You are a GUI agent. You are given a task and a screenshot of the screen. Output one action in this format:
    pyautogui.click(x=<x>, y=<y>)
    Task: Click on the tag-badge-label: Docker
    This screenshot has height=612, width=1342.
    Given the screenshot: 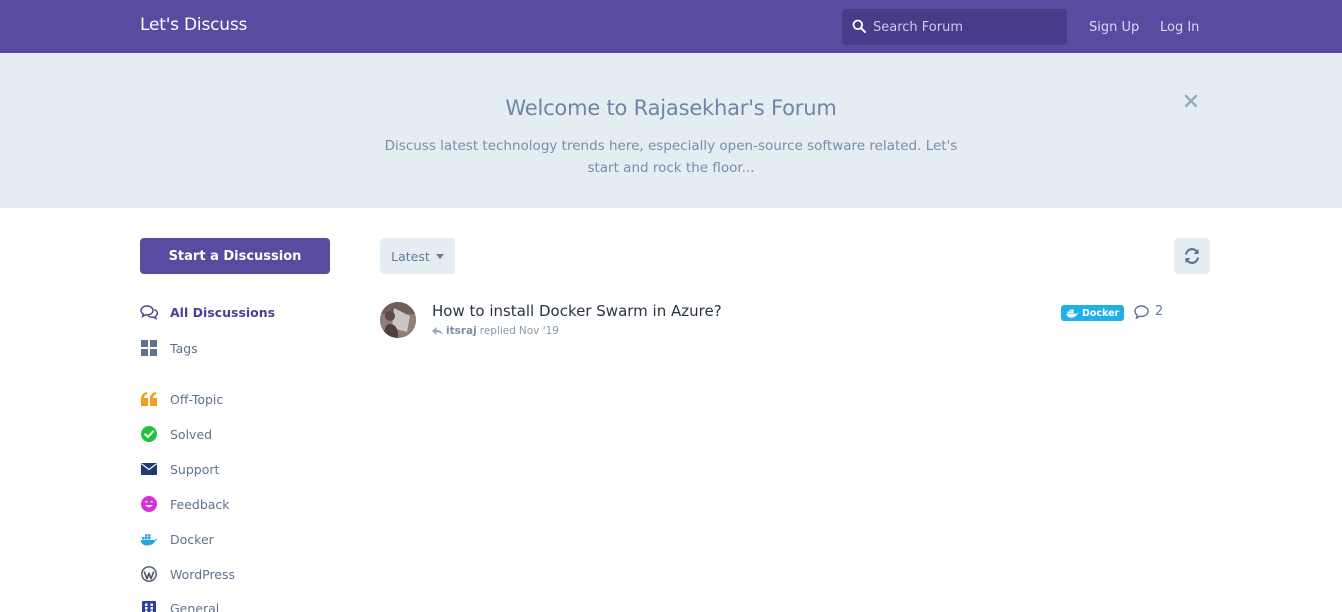 What is the action you would take?
    pyautogui.click(x=1101, y=313)
    